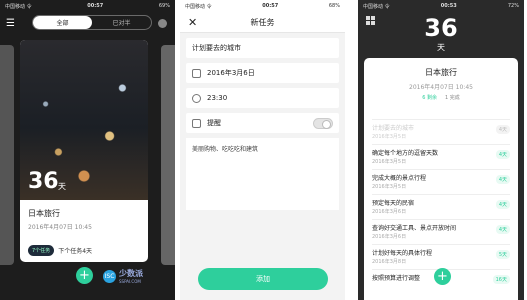 The height and width of the screenshot is (300, 527). I want to click on task-row: 计划要去的城市 2016年3月5日 4天, so click(441, 129).